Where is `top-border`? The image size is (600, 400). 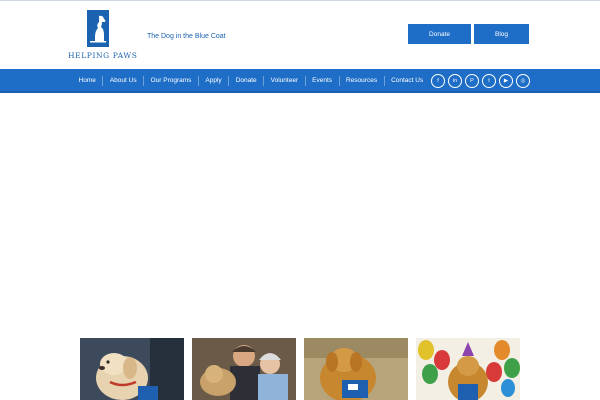 top-border is located at coordinates (300, 0).